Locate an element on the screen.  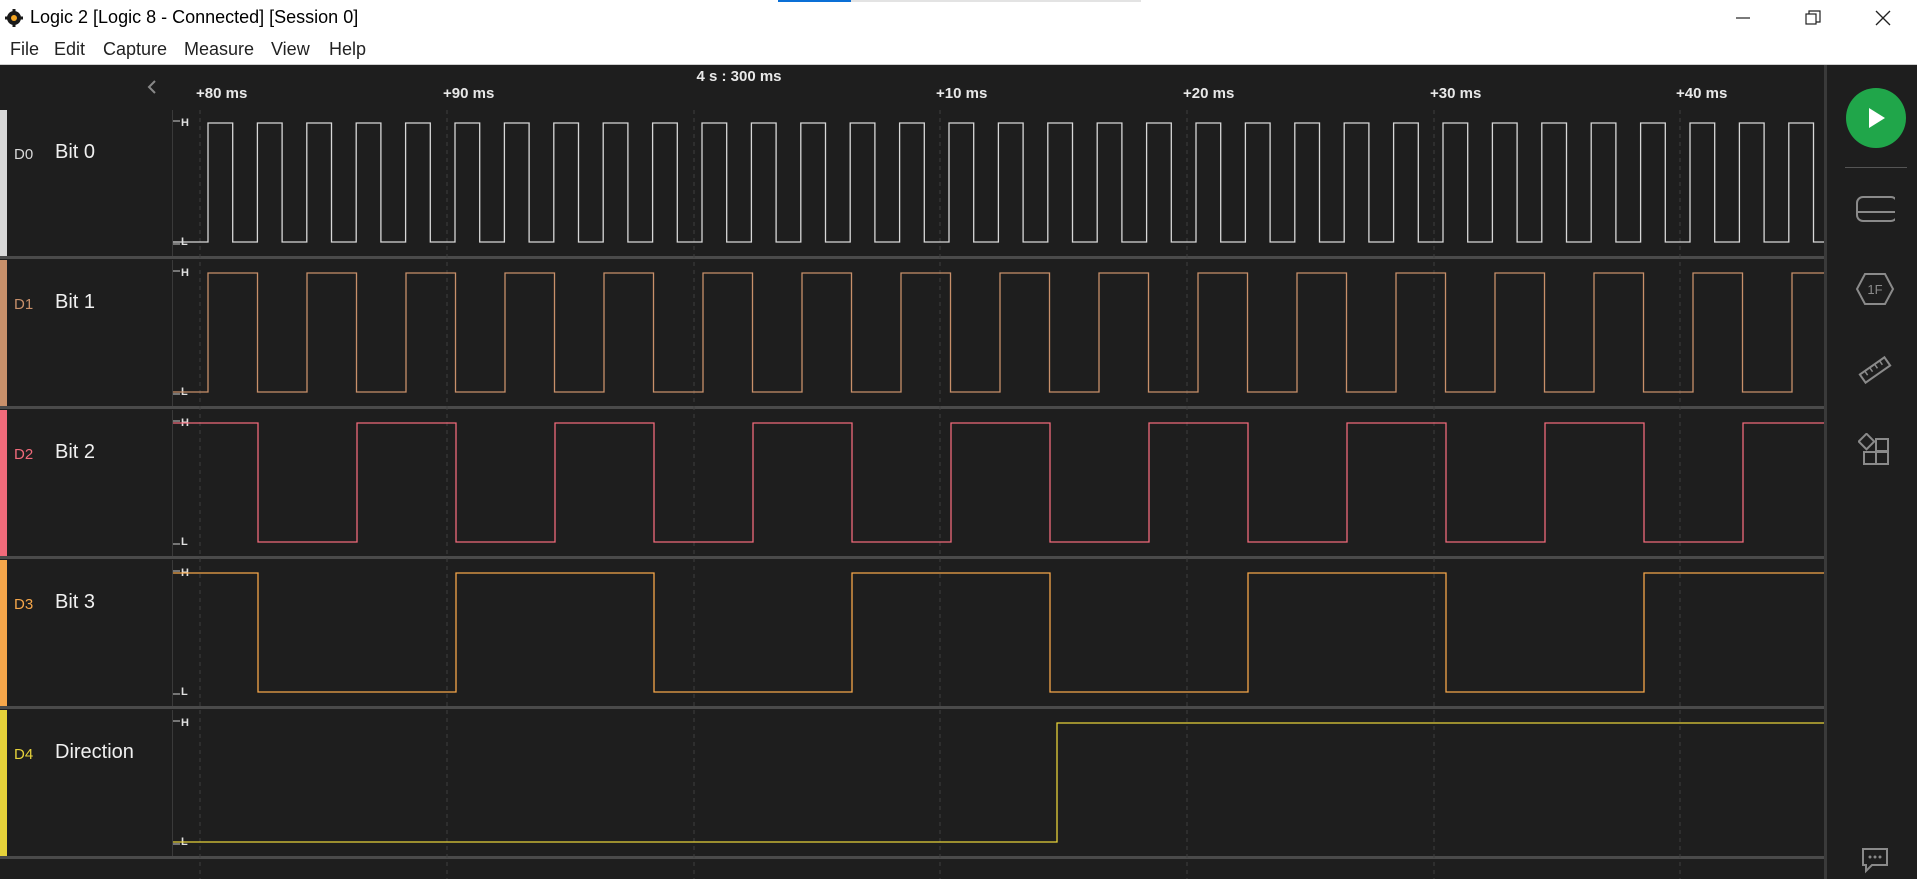
device-icon is located at coordinates (1875, 209).